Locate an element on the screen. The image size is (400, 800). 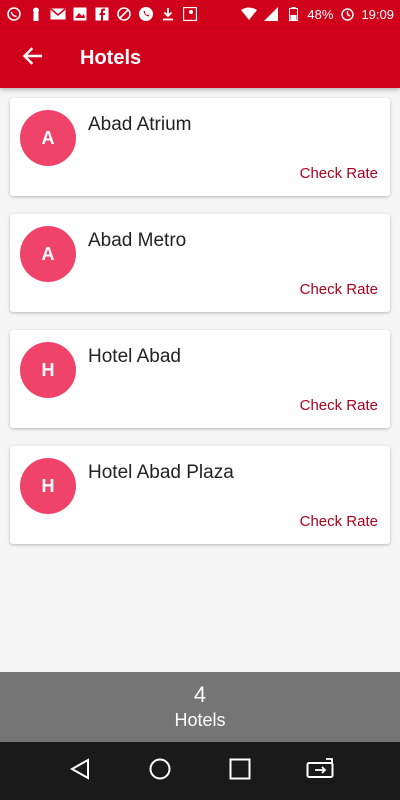
system-indicators: 48% 19:09 is located at coordinates (317, 14).